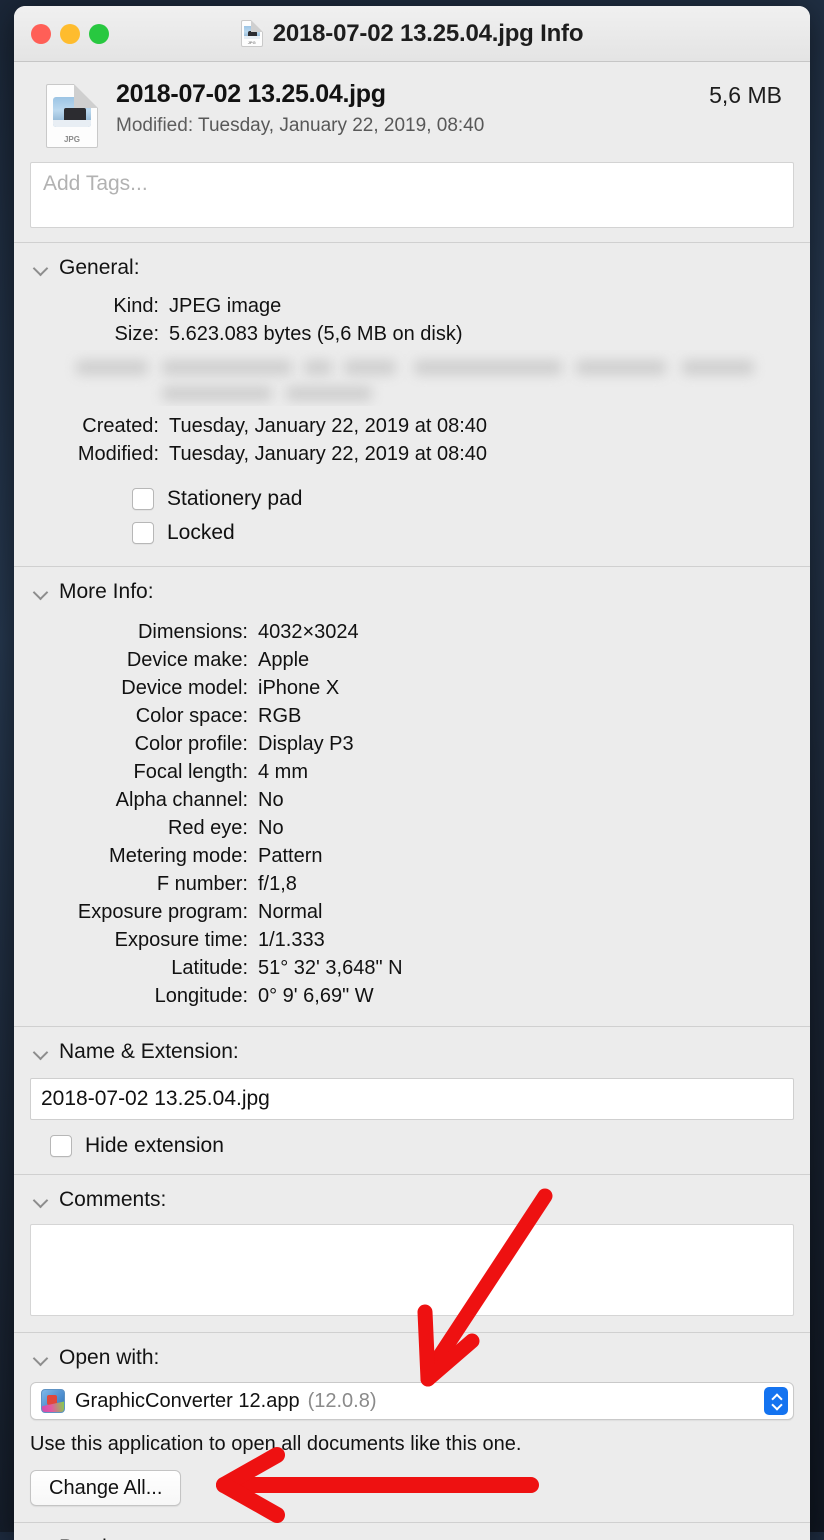  I want to click on row-value: Normal, so click(290, 912).